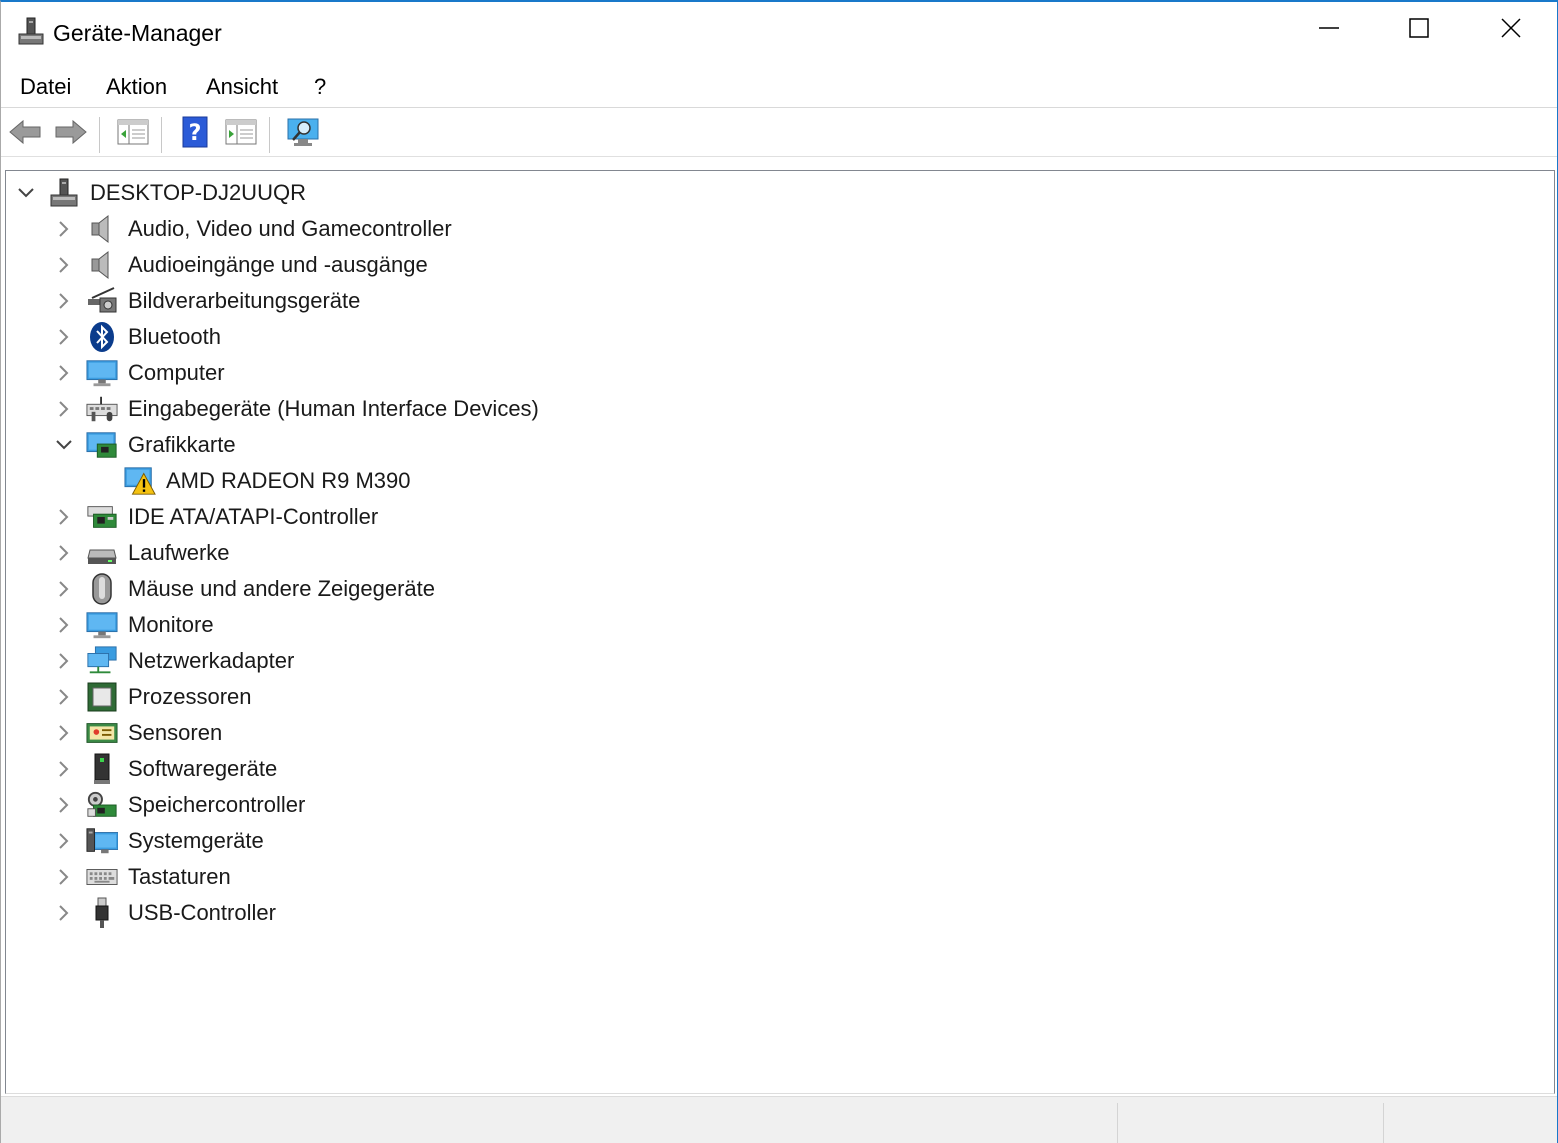 This screenshot has width=1558, height=1143. What do you see at coordinates (182, 444) in the screenshot?
I see `tree-category-label: Grafikkarte` at bounding box center [182, 444].